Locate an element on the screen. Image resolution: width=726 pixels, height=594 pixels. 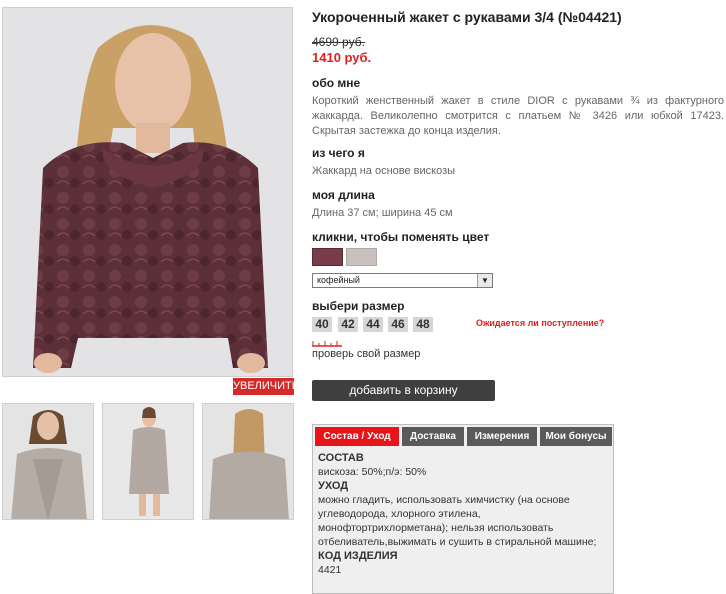
ruler-icon is located at coordinates (327, 344).